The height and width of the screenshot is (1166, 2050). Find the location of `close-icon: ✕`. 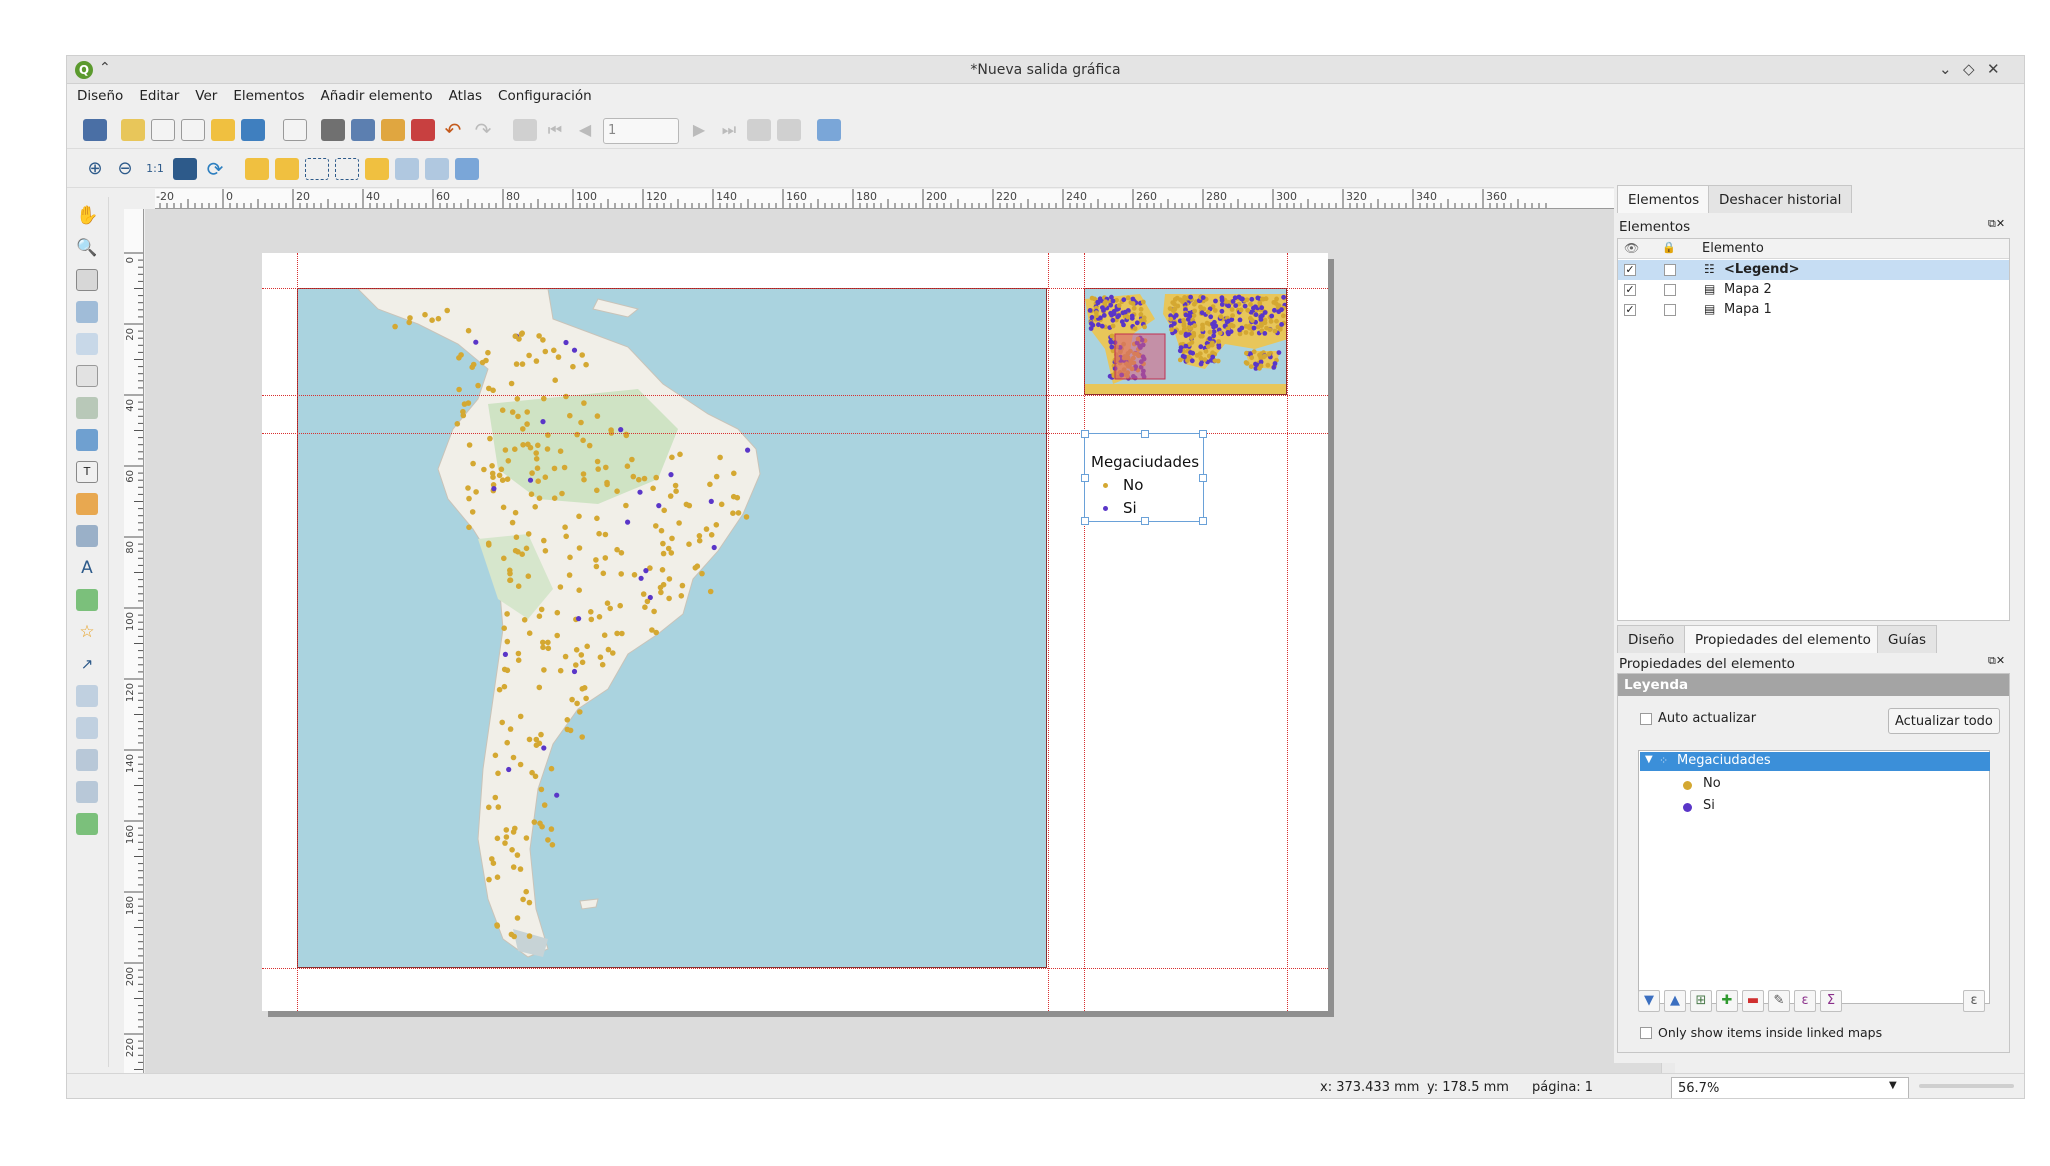

close-icon: ✕ is located at coordinates (1993, 69).